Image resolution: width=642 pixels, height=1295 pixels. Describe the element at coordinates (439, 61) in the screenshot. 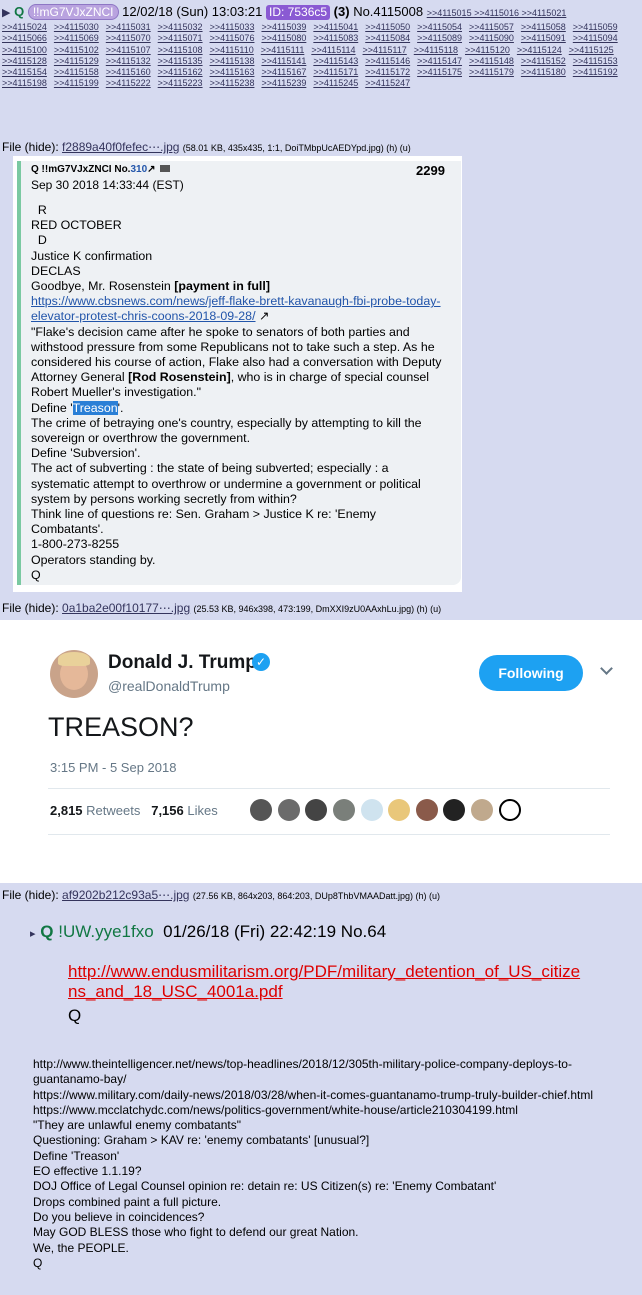

I see `backlink: >>4115147` at that location.